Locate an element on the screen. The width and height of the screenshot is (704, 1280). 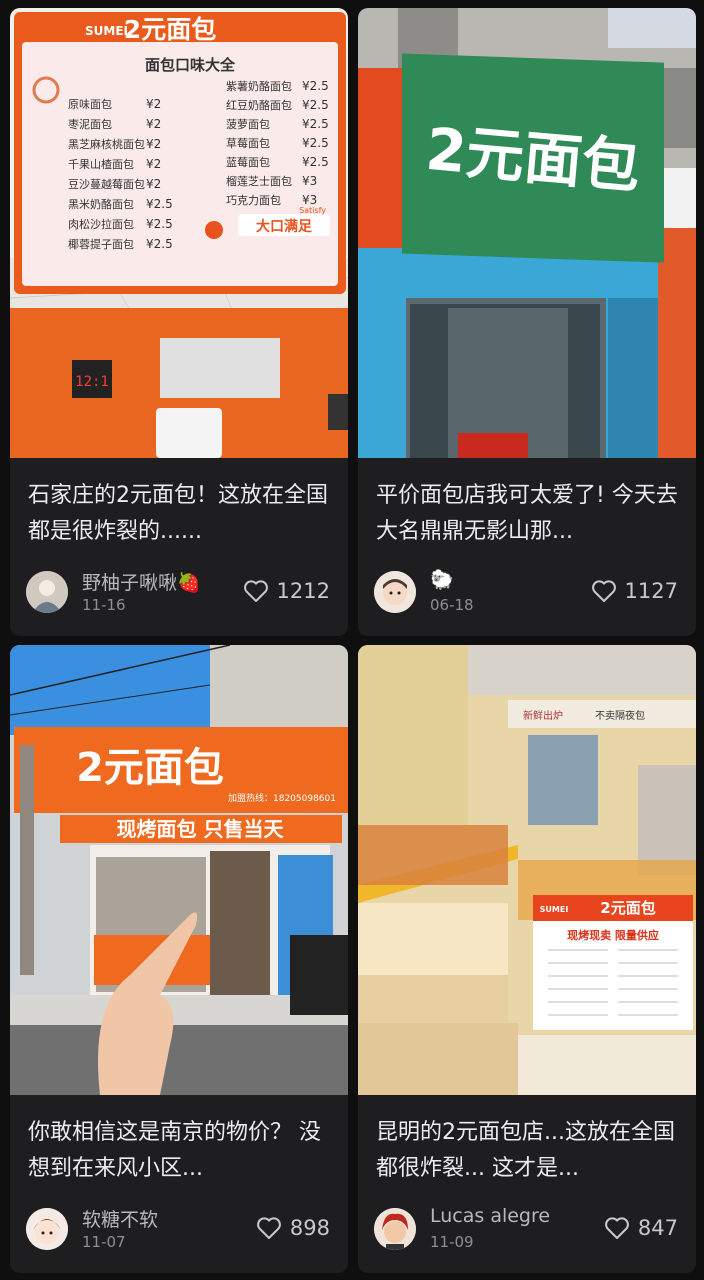
author-name: 🐑 is located at coordinates (442, 579).